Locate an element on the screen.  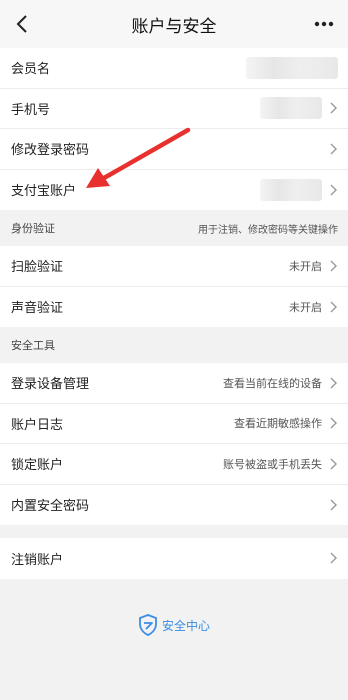
page-title: 账户与安全 is located at coordinates (174, 26).